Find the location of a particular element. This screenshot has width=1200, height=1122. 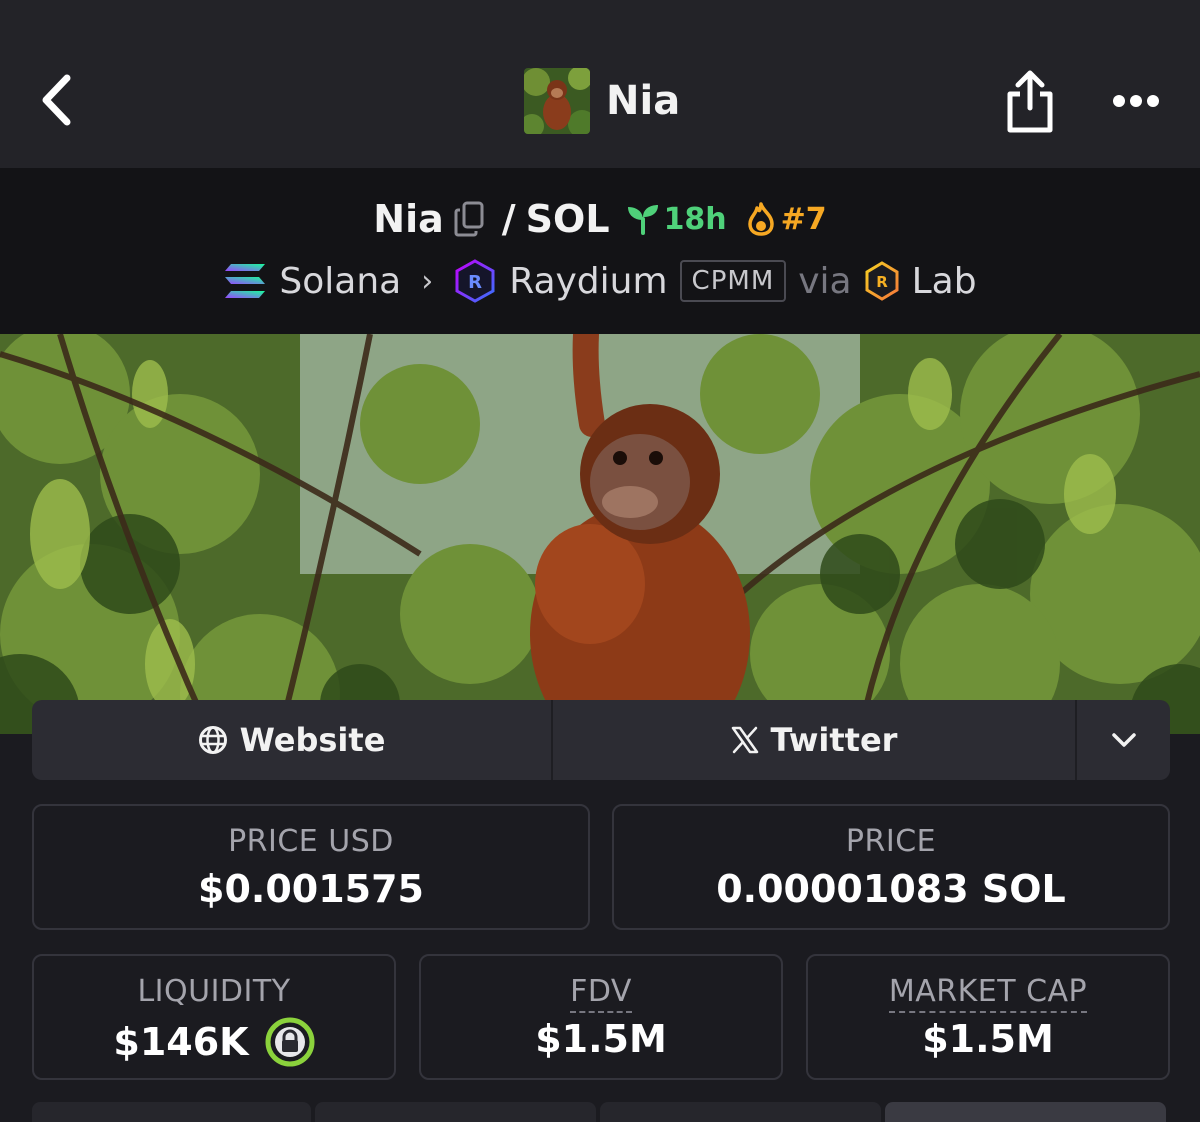

chain-solana: Solana is located at coordinates (312, 281).